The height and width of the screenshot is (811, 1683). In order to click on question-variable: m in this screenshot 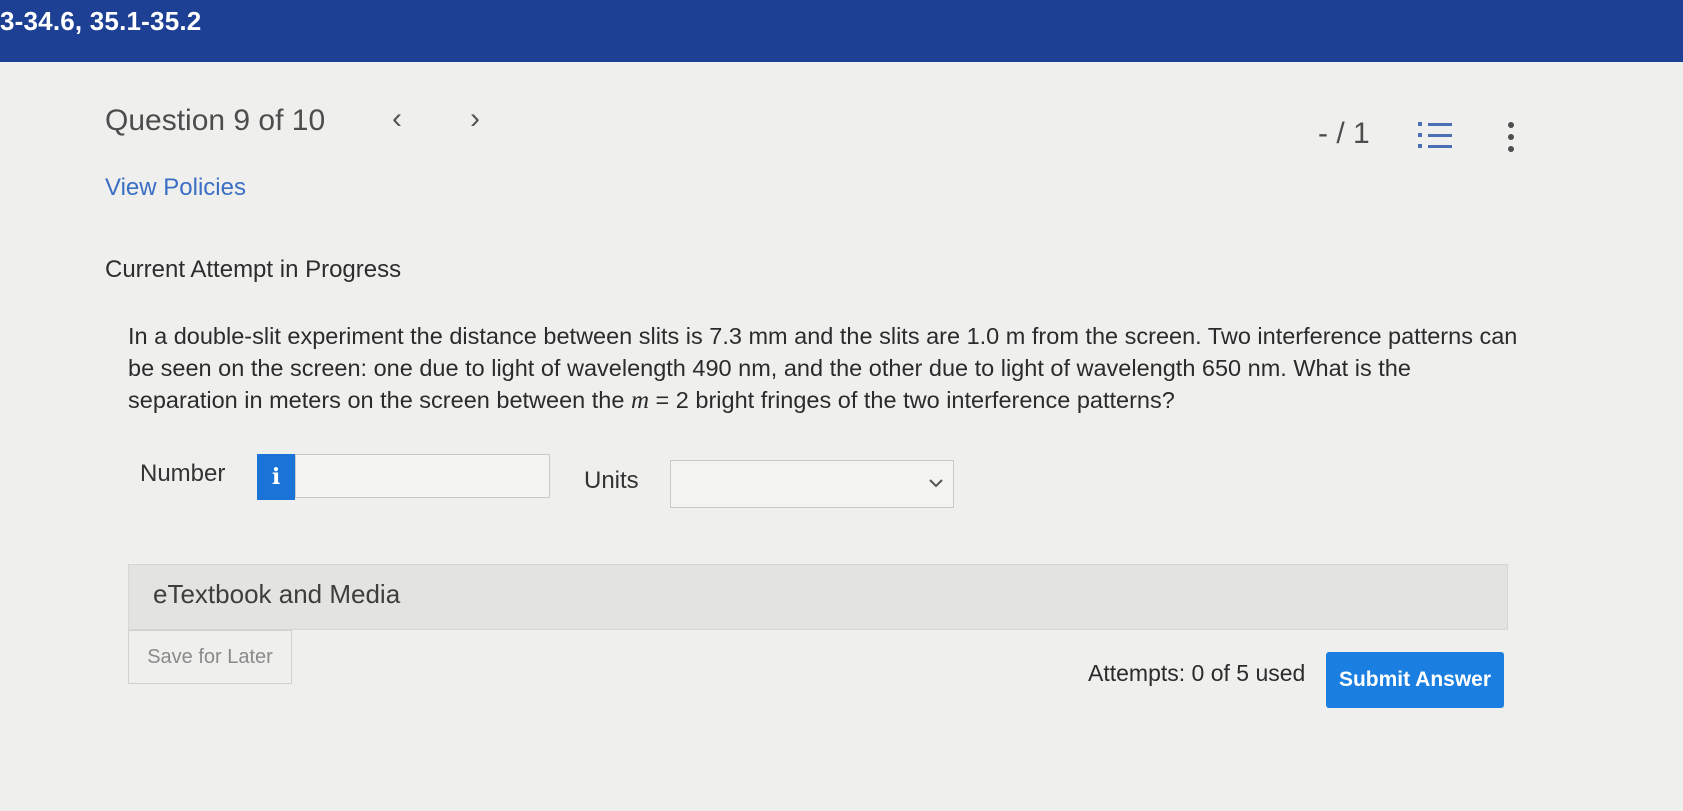, I will do `click(640, 400)`.